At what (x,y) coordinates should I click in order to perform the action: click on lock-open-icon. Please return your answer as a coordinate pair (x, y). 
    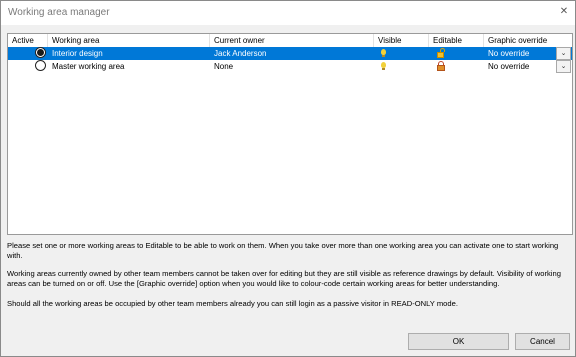
    Looking at the image, I should click on (441, 53).